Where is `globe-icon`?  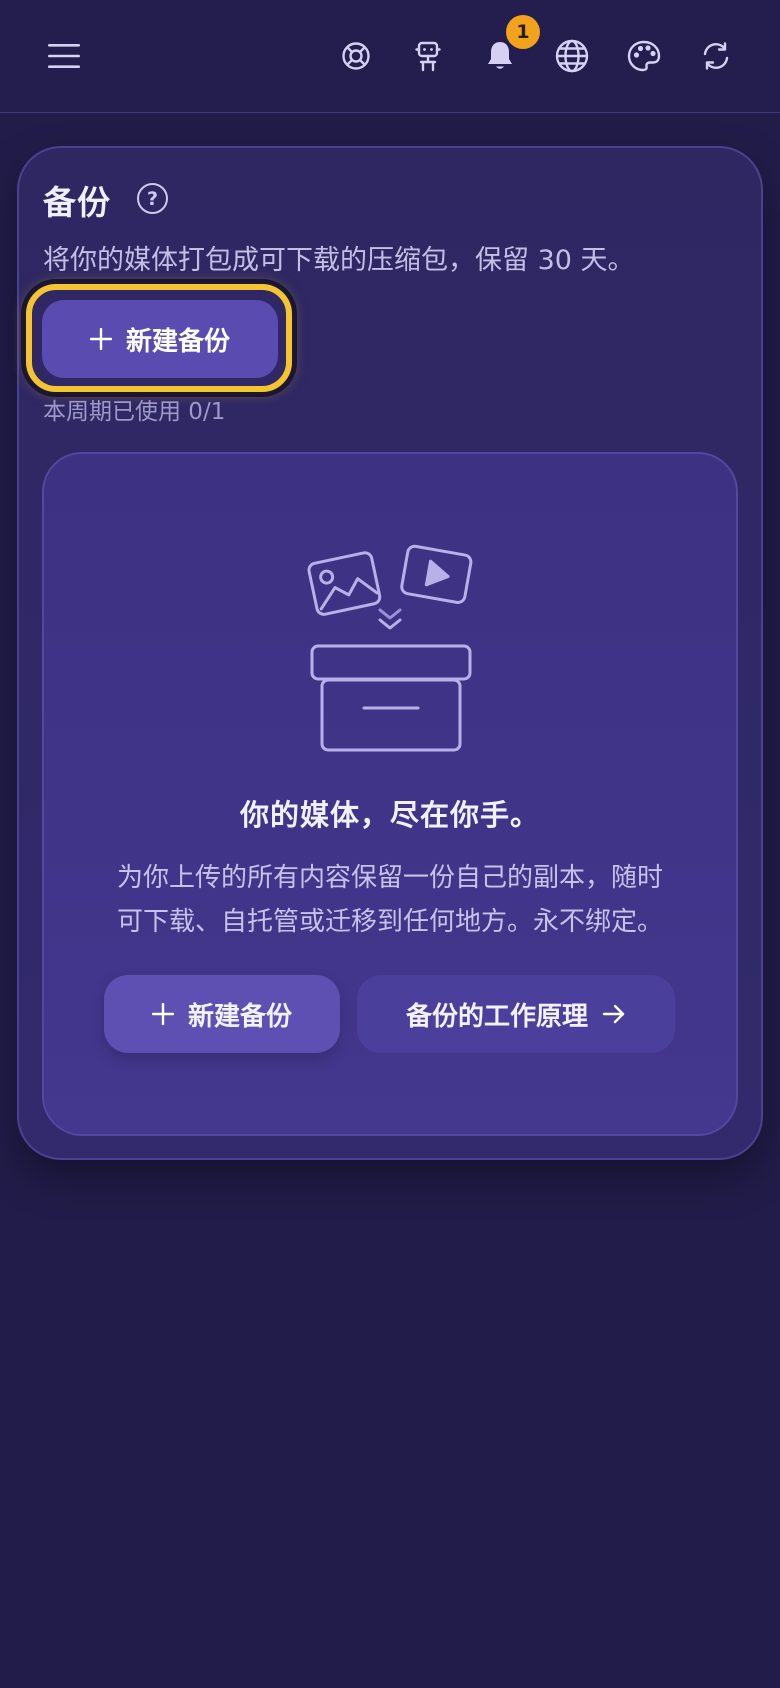 globe-icon is located at coordinates (572, 56).